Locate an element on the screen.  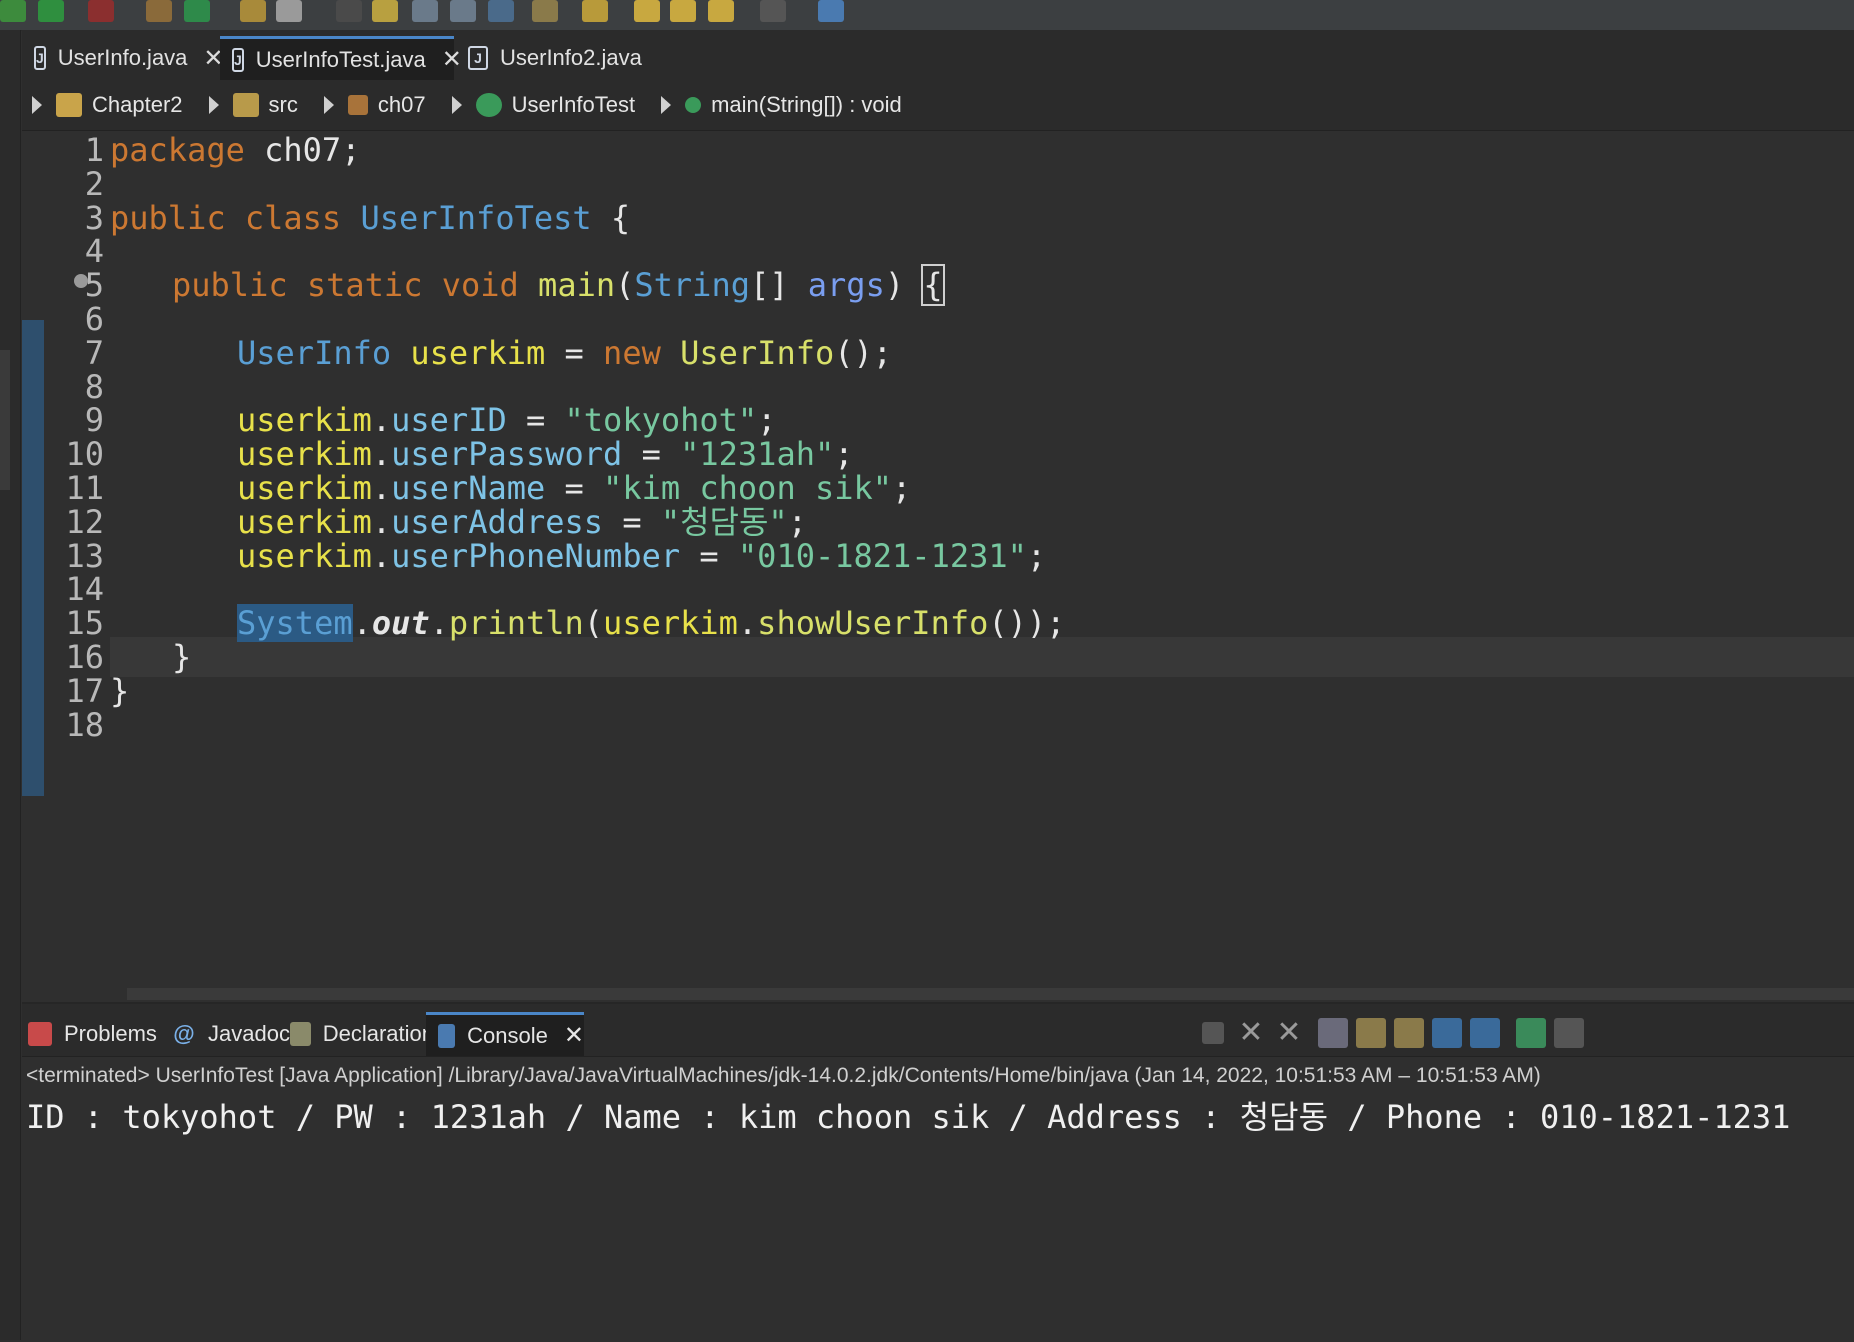
remove-all-terminated-icon: ✕ is located at coordinates (1289, 1033).